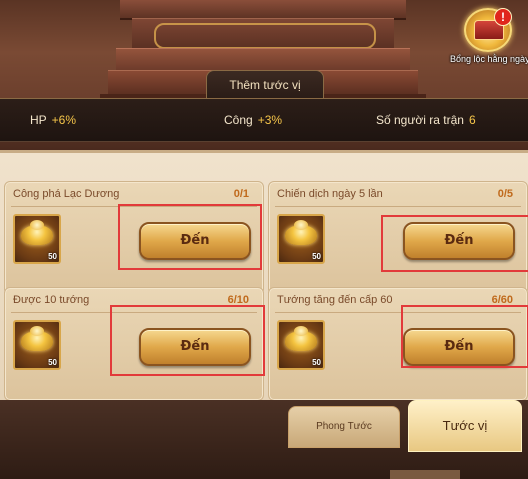 Image resolution: width=528 pixels, height=479 pixels. What do you see at coordinates (344, 427) in the screenshot?
I see `tab-phong-tuoc: Phong Tước` at bounding box center [344, 427].